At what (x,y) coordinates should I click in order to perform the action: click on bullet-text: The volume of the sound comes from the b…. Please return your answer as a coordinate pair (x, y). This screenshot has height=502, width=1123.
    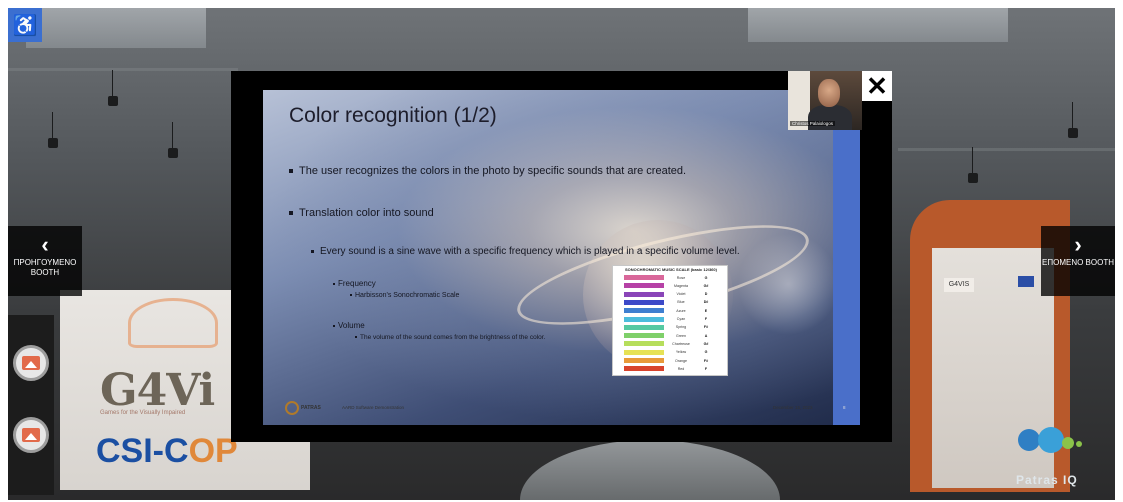
    Looking at the image, I should click on (453, 337).